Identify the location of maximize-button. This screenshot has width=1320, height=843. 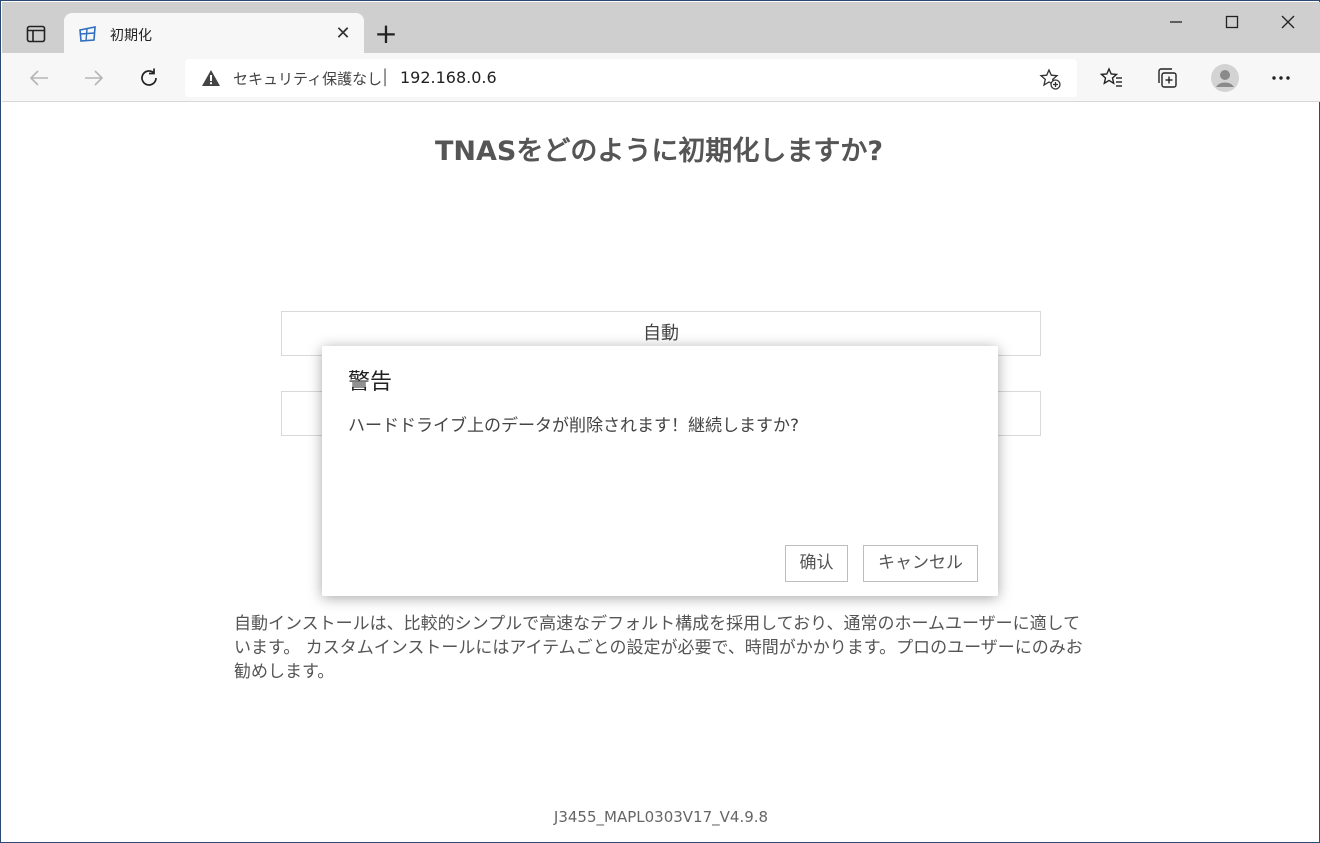
(1232, 24).